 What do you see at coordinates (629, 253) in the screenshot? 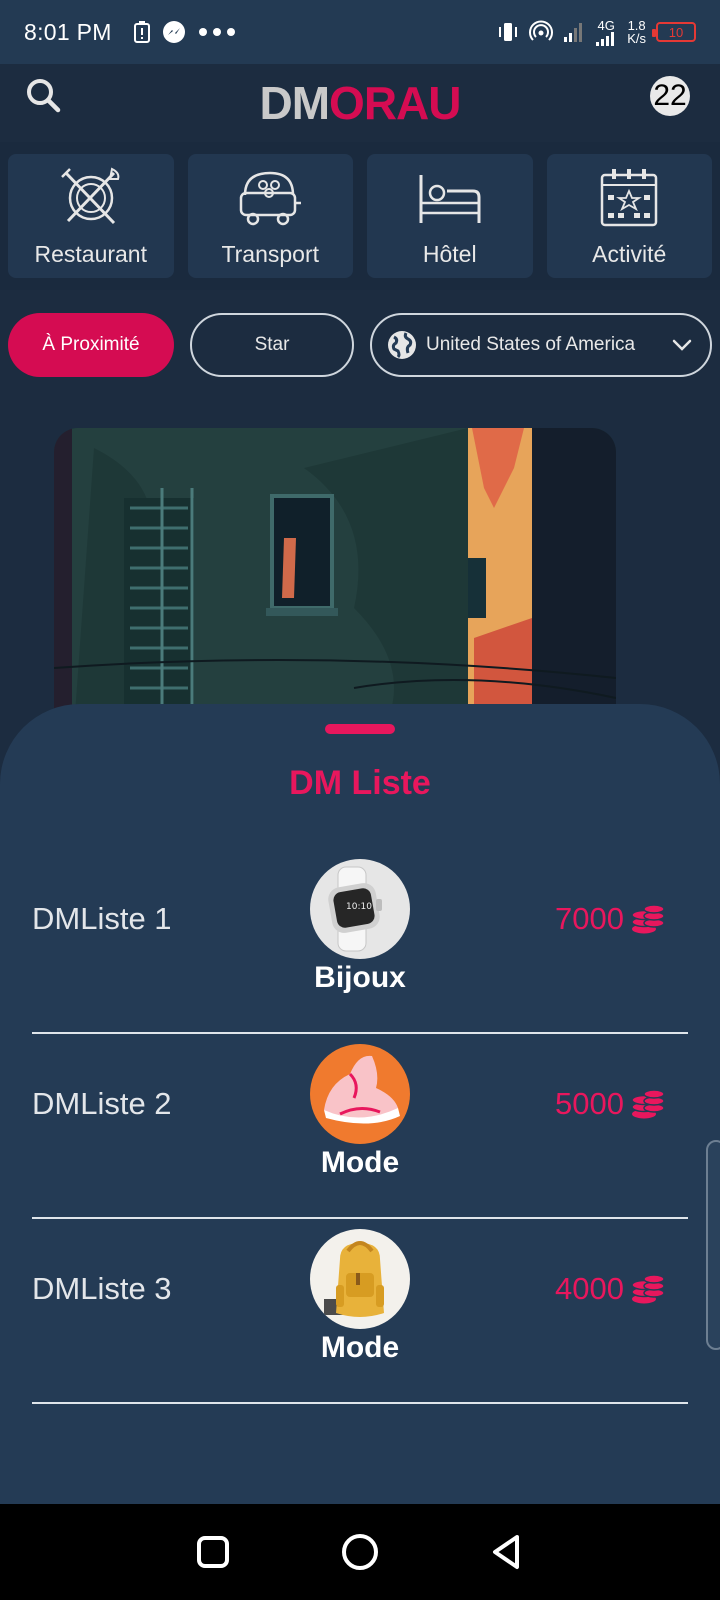
I see `category-label-activity: Activité` at bounding box center [629, 253].